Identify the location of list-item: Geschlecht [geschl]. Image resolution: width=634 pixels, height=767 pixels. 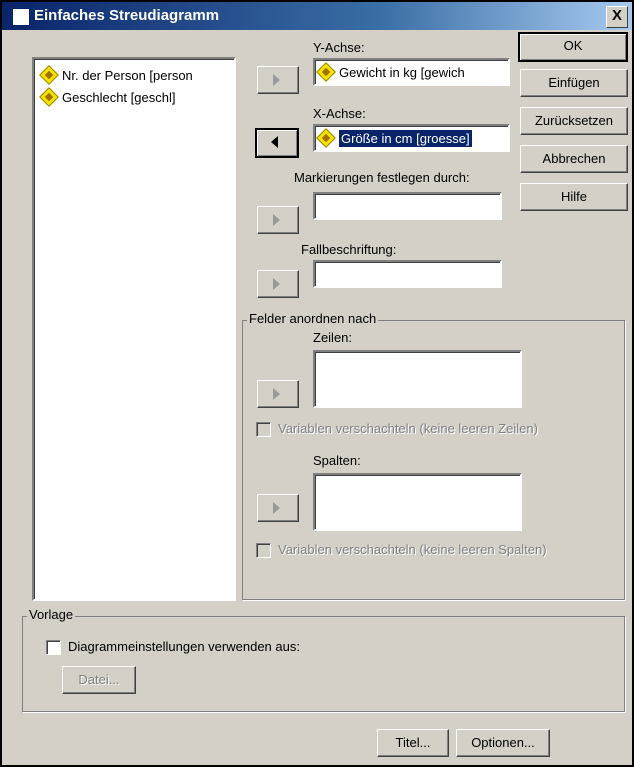
(106, 97).